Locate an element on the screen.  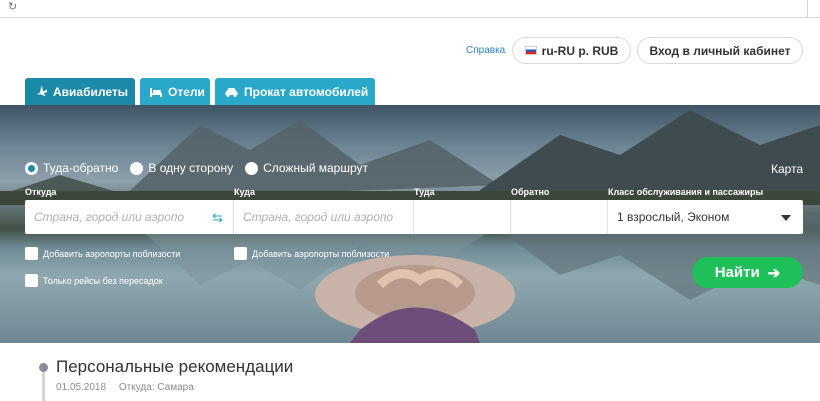
direct-only-checkbox: Только рейсы без пересадок is located at coordinates (94, 280).